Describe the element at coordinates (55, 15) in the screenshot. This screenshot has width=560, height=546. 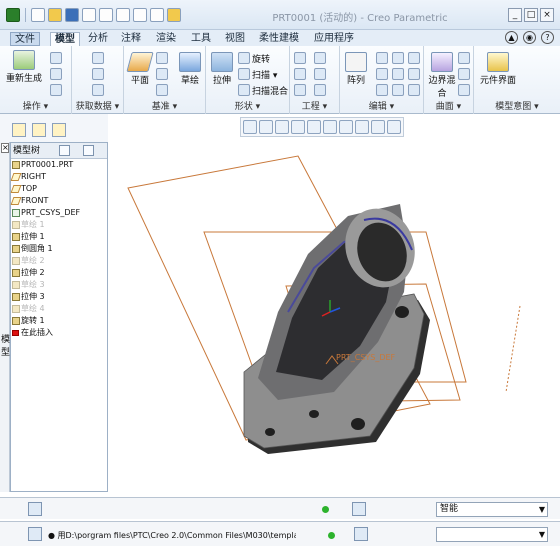
I see `open-folder-icon` at that location.